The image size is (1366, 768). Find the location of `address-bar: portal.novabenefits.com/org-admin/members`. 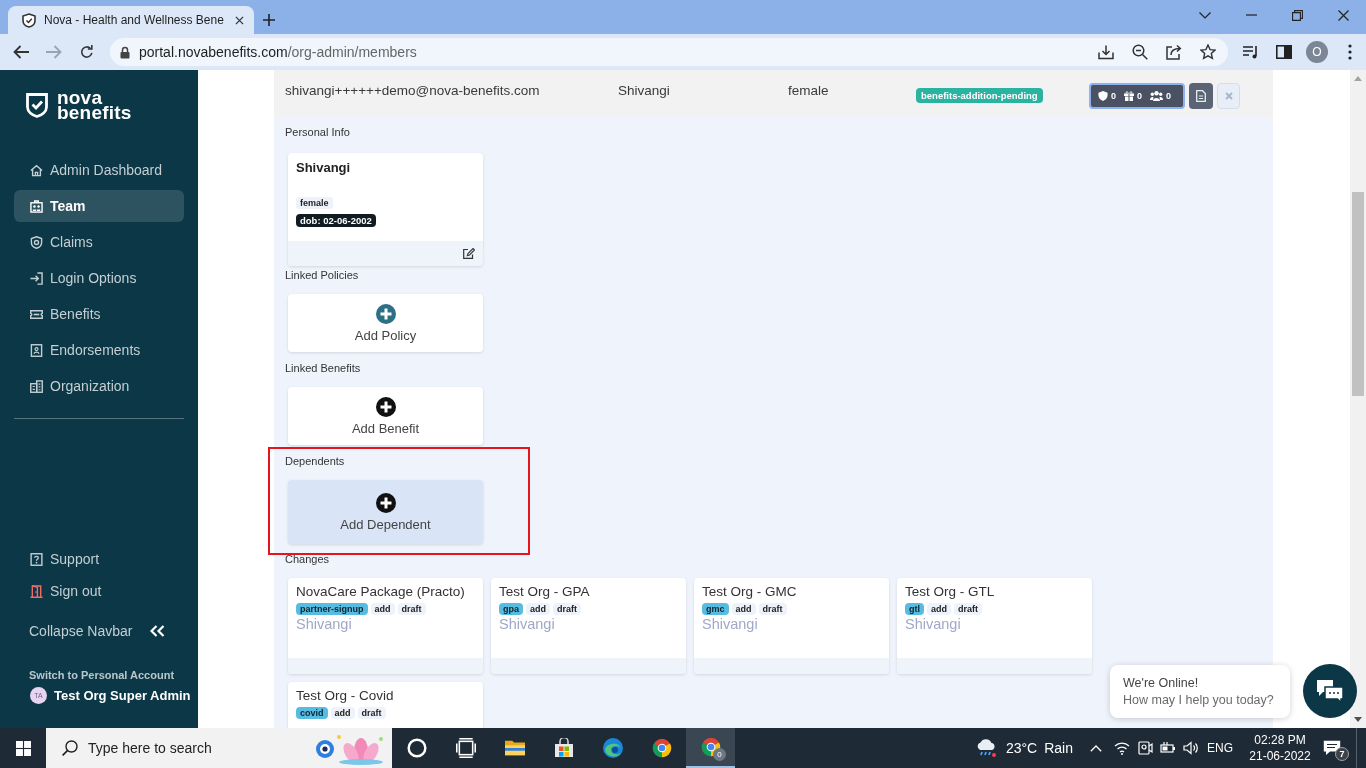

address-bar: portal.novabenefits.com/org-admin/members is located at coordinates (669, 52).